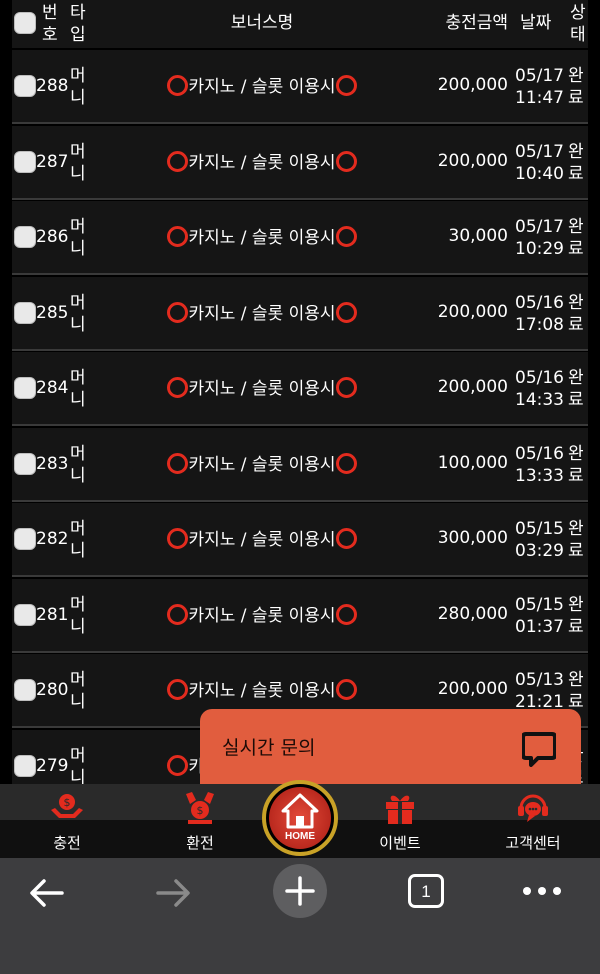  What do you see at coordinates (390, 749) in the screenshot?
I see `live-chat-popup: 실시간 문의` at bounding box center [390, 749].